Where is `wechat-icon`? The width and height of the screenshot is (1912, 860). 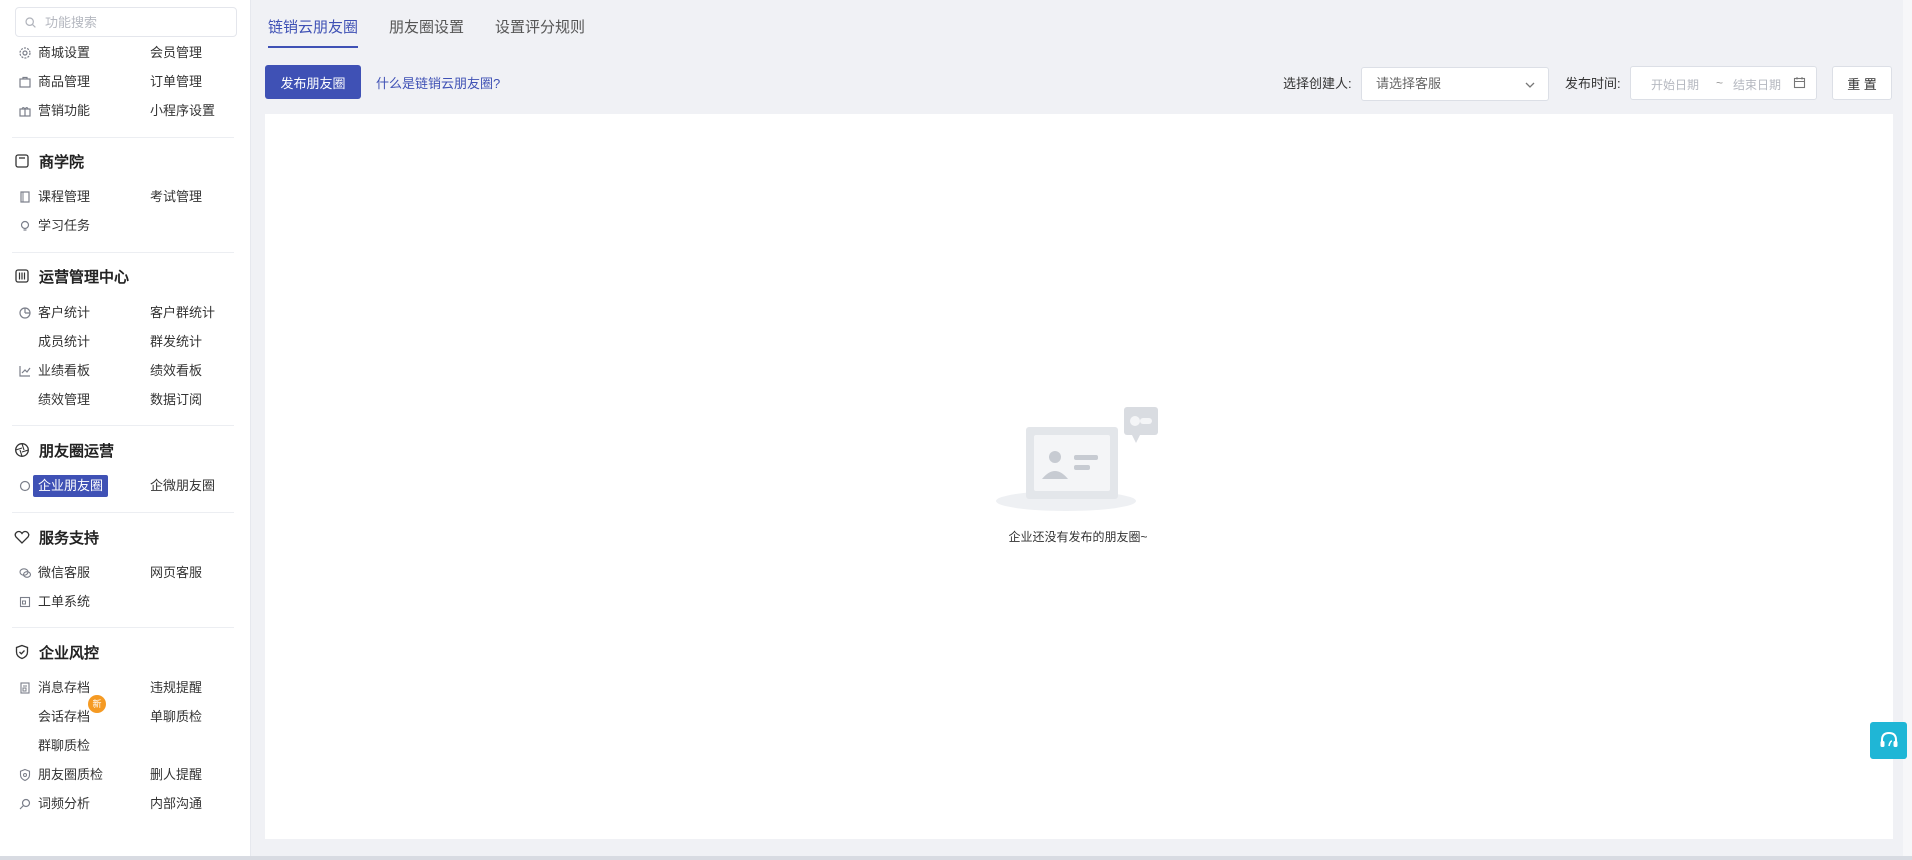
wechat-icon is located at coordinates (25, 573).